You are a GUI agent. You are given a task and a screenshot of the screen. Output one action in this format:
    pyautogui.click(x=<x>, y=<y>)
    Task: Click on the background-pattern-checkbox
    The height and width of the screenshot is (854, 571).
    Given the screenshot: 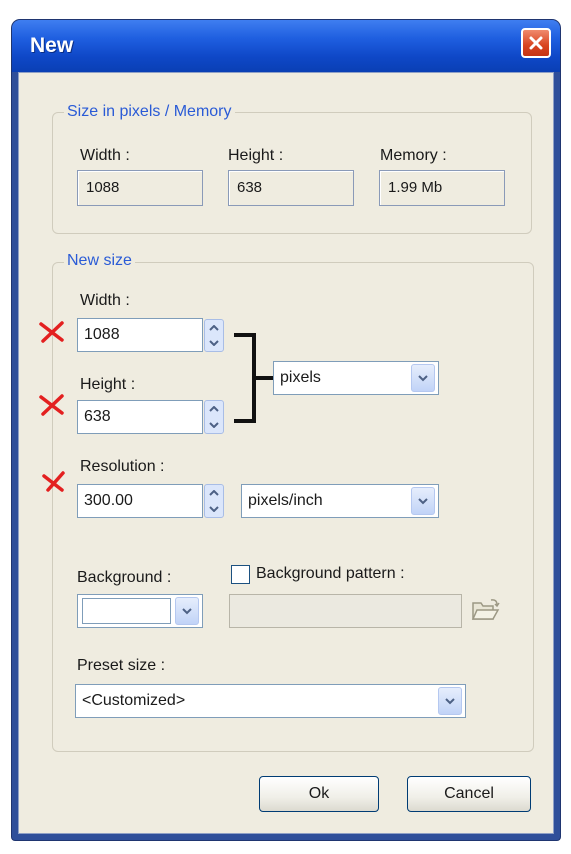 What is the action you would take?
    pyautogui.click(x=240, y=574)
    